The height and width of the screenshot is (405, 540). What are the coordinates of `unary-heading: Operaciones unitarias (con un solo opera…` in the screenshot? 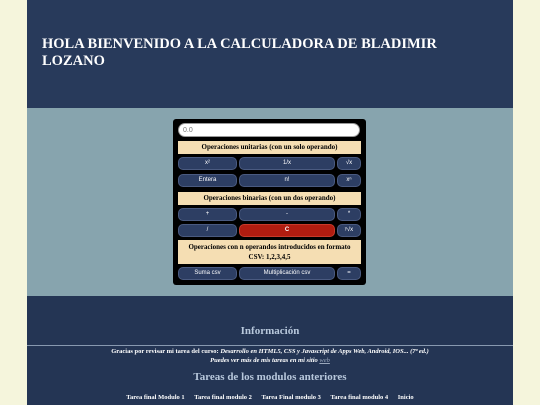 It's located at (269, 147).